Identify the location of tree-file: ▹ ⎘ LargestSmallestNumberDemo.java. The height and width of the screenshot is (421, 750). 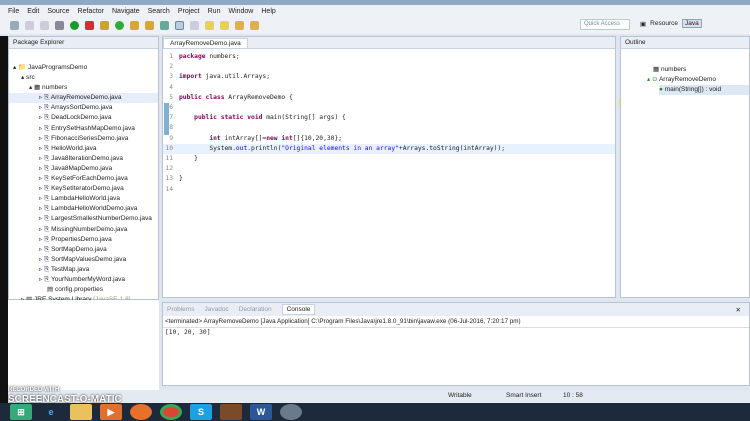
(83, 219).